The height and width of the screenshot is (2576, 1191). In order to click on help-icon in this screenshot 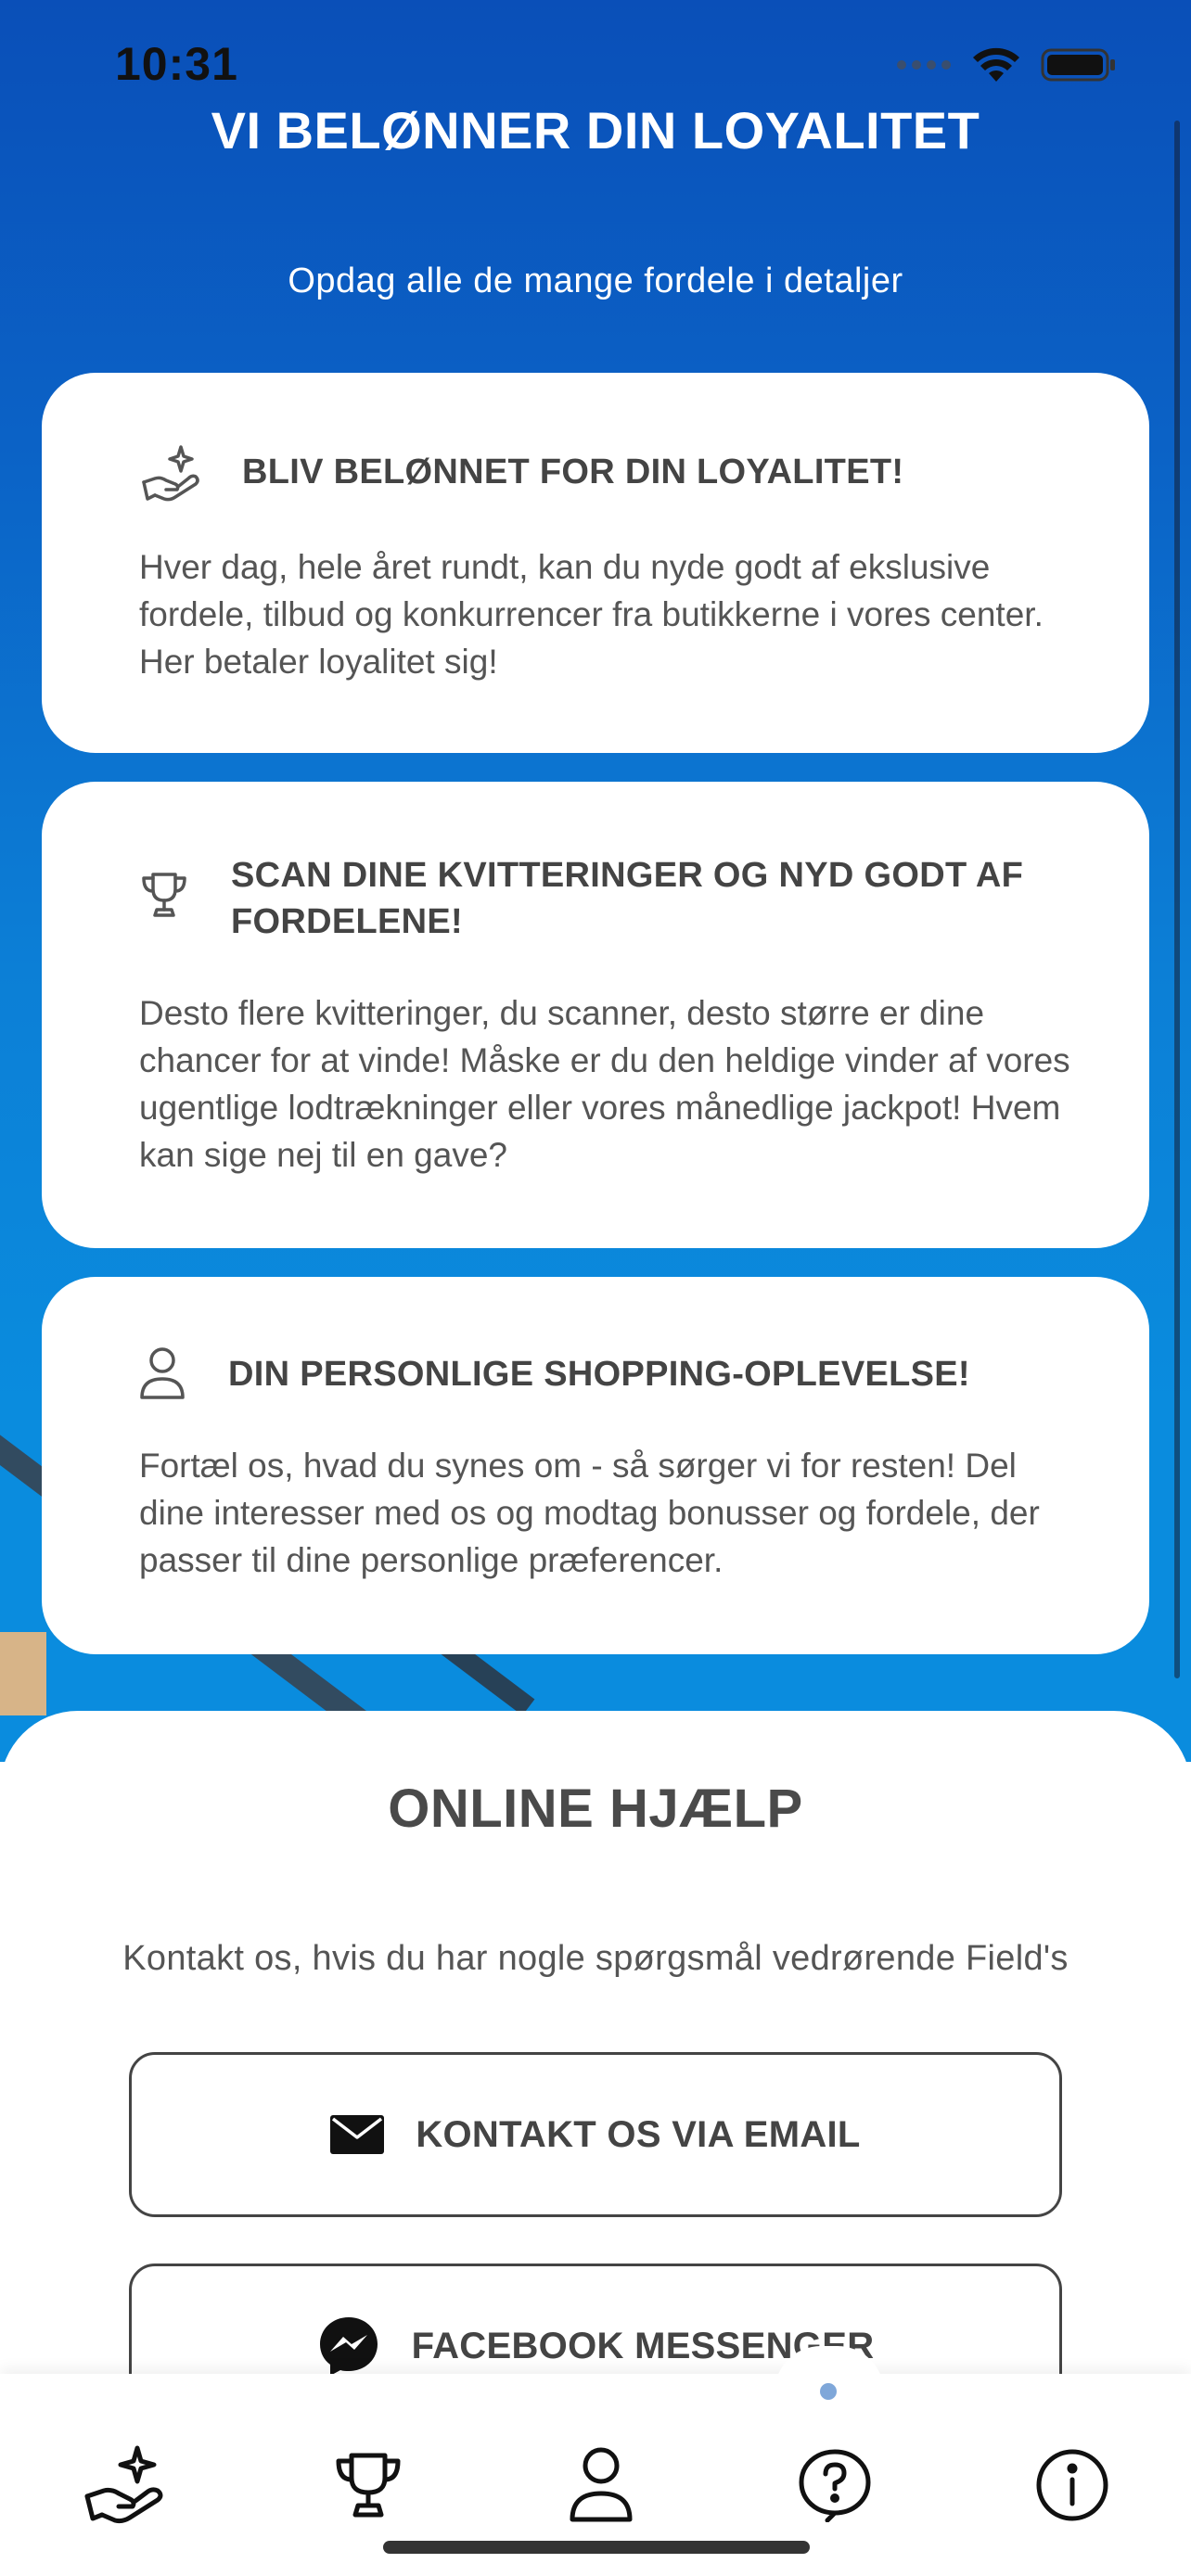, I will do `click(835, 2486)`.